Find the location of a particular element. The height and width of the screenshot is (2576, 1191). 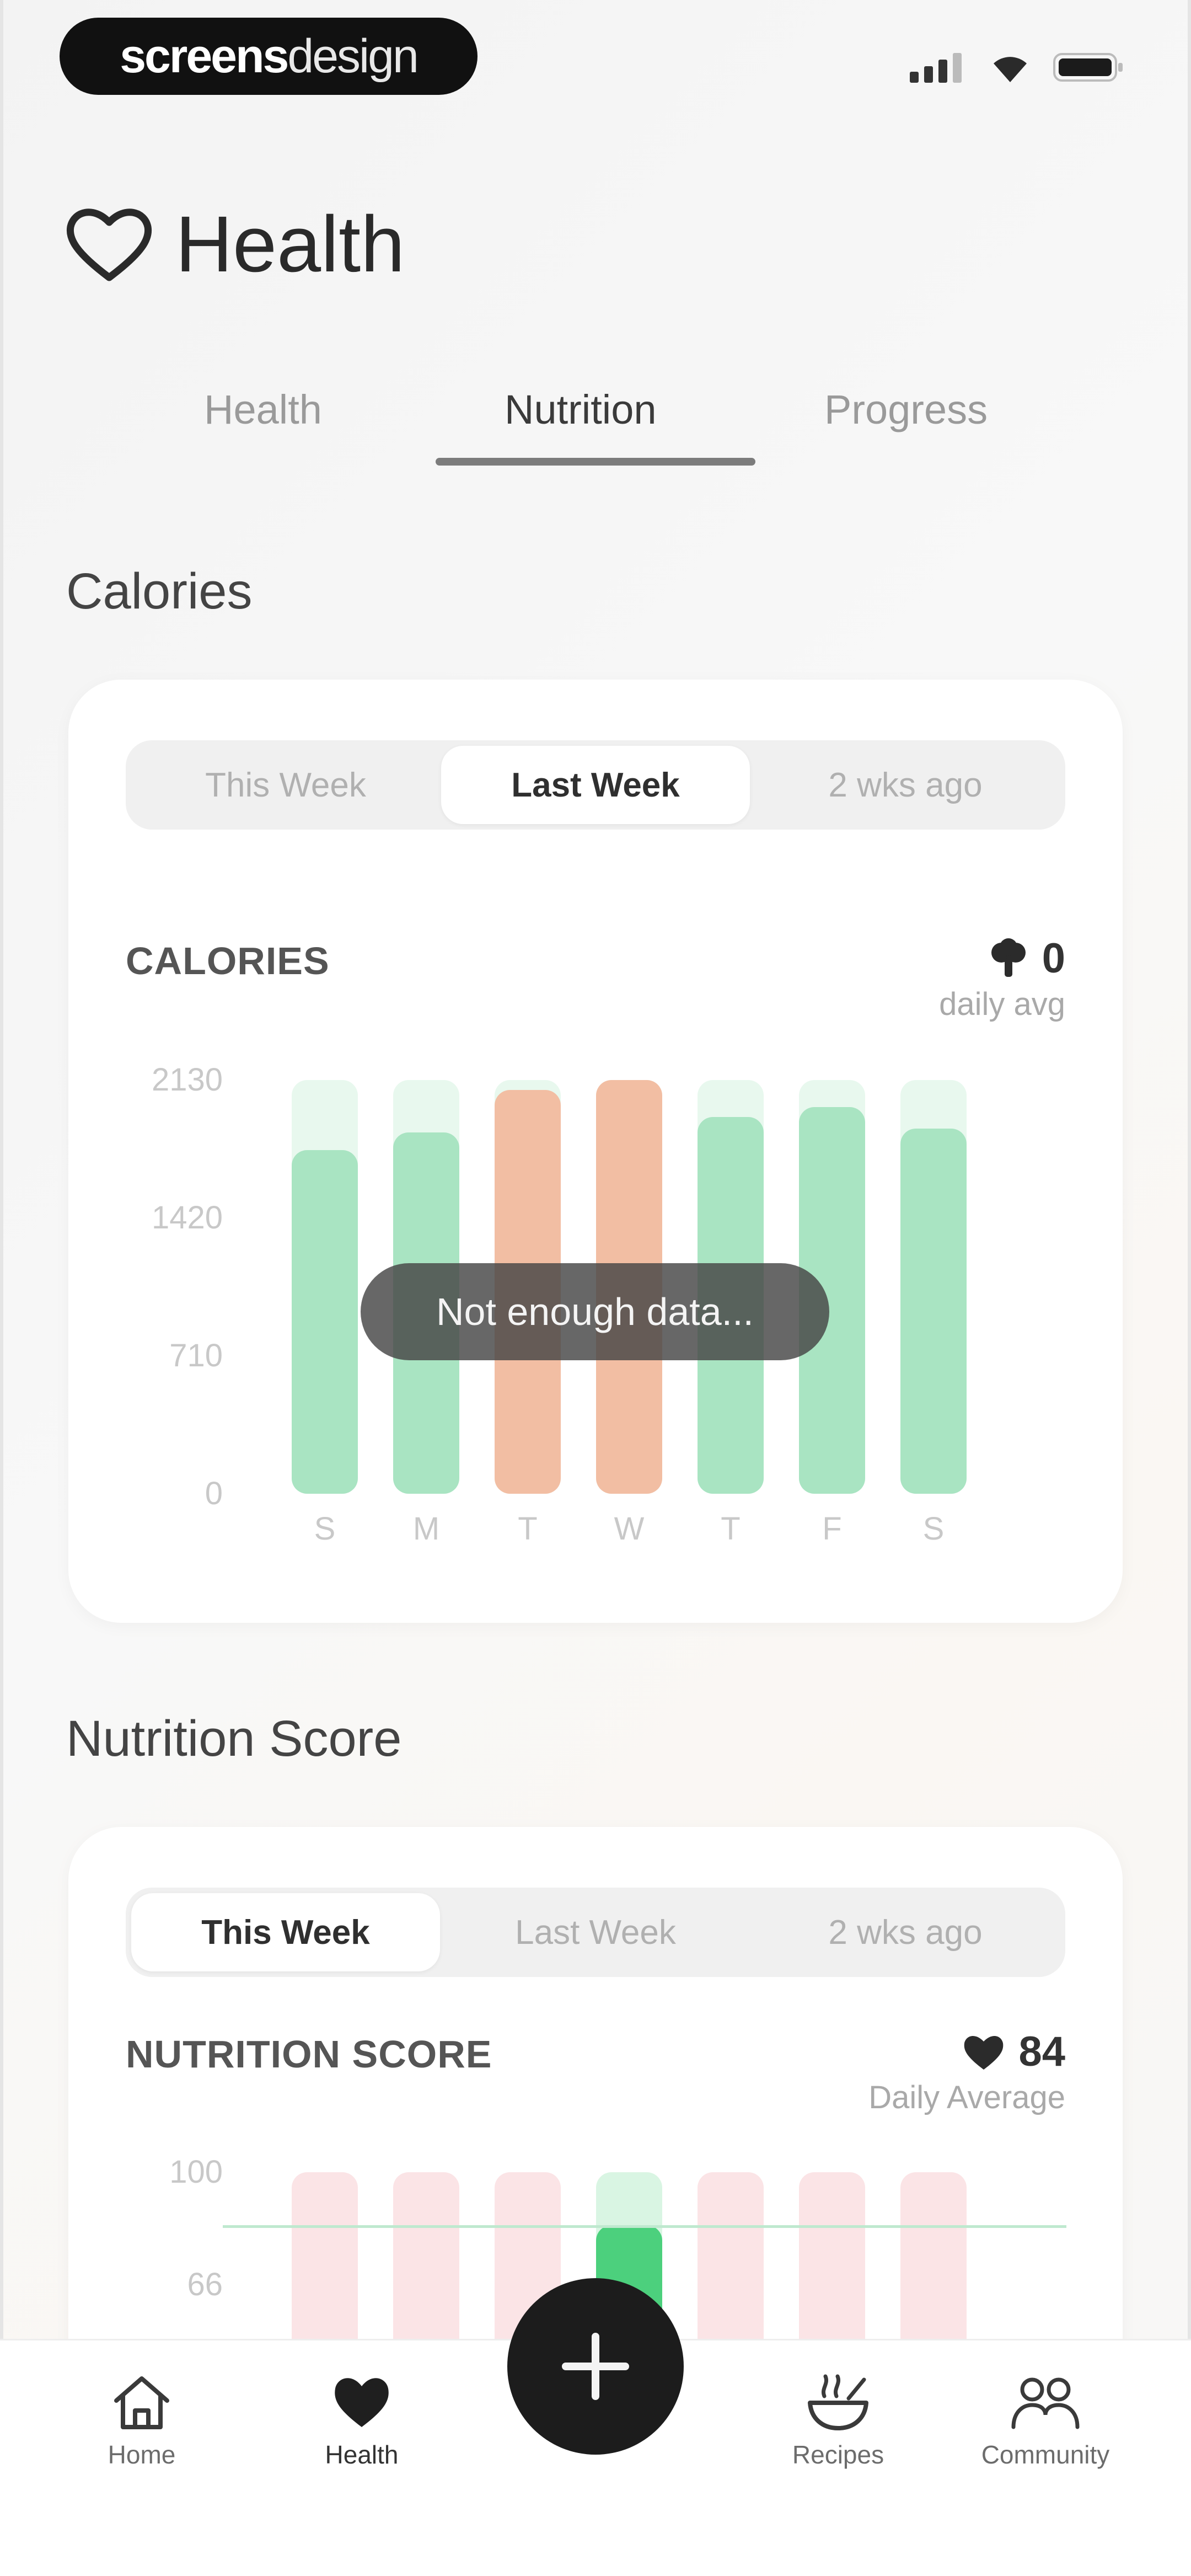

people-icon is located at coordinates (1045, 2403).